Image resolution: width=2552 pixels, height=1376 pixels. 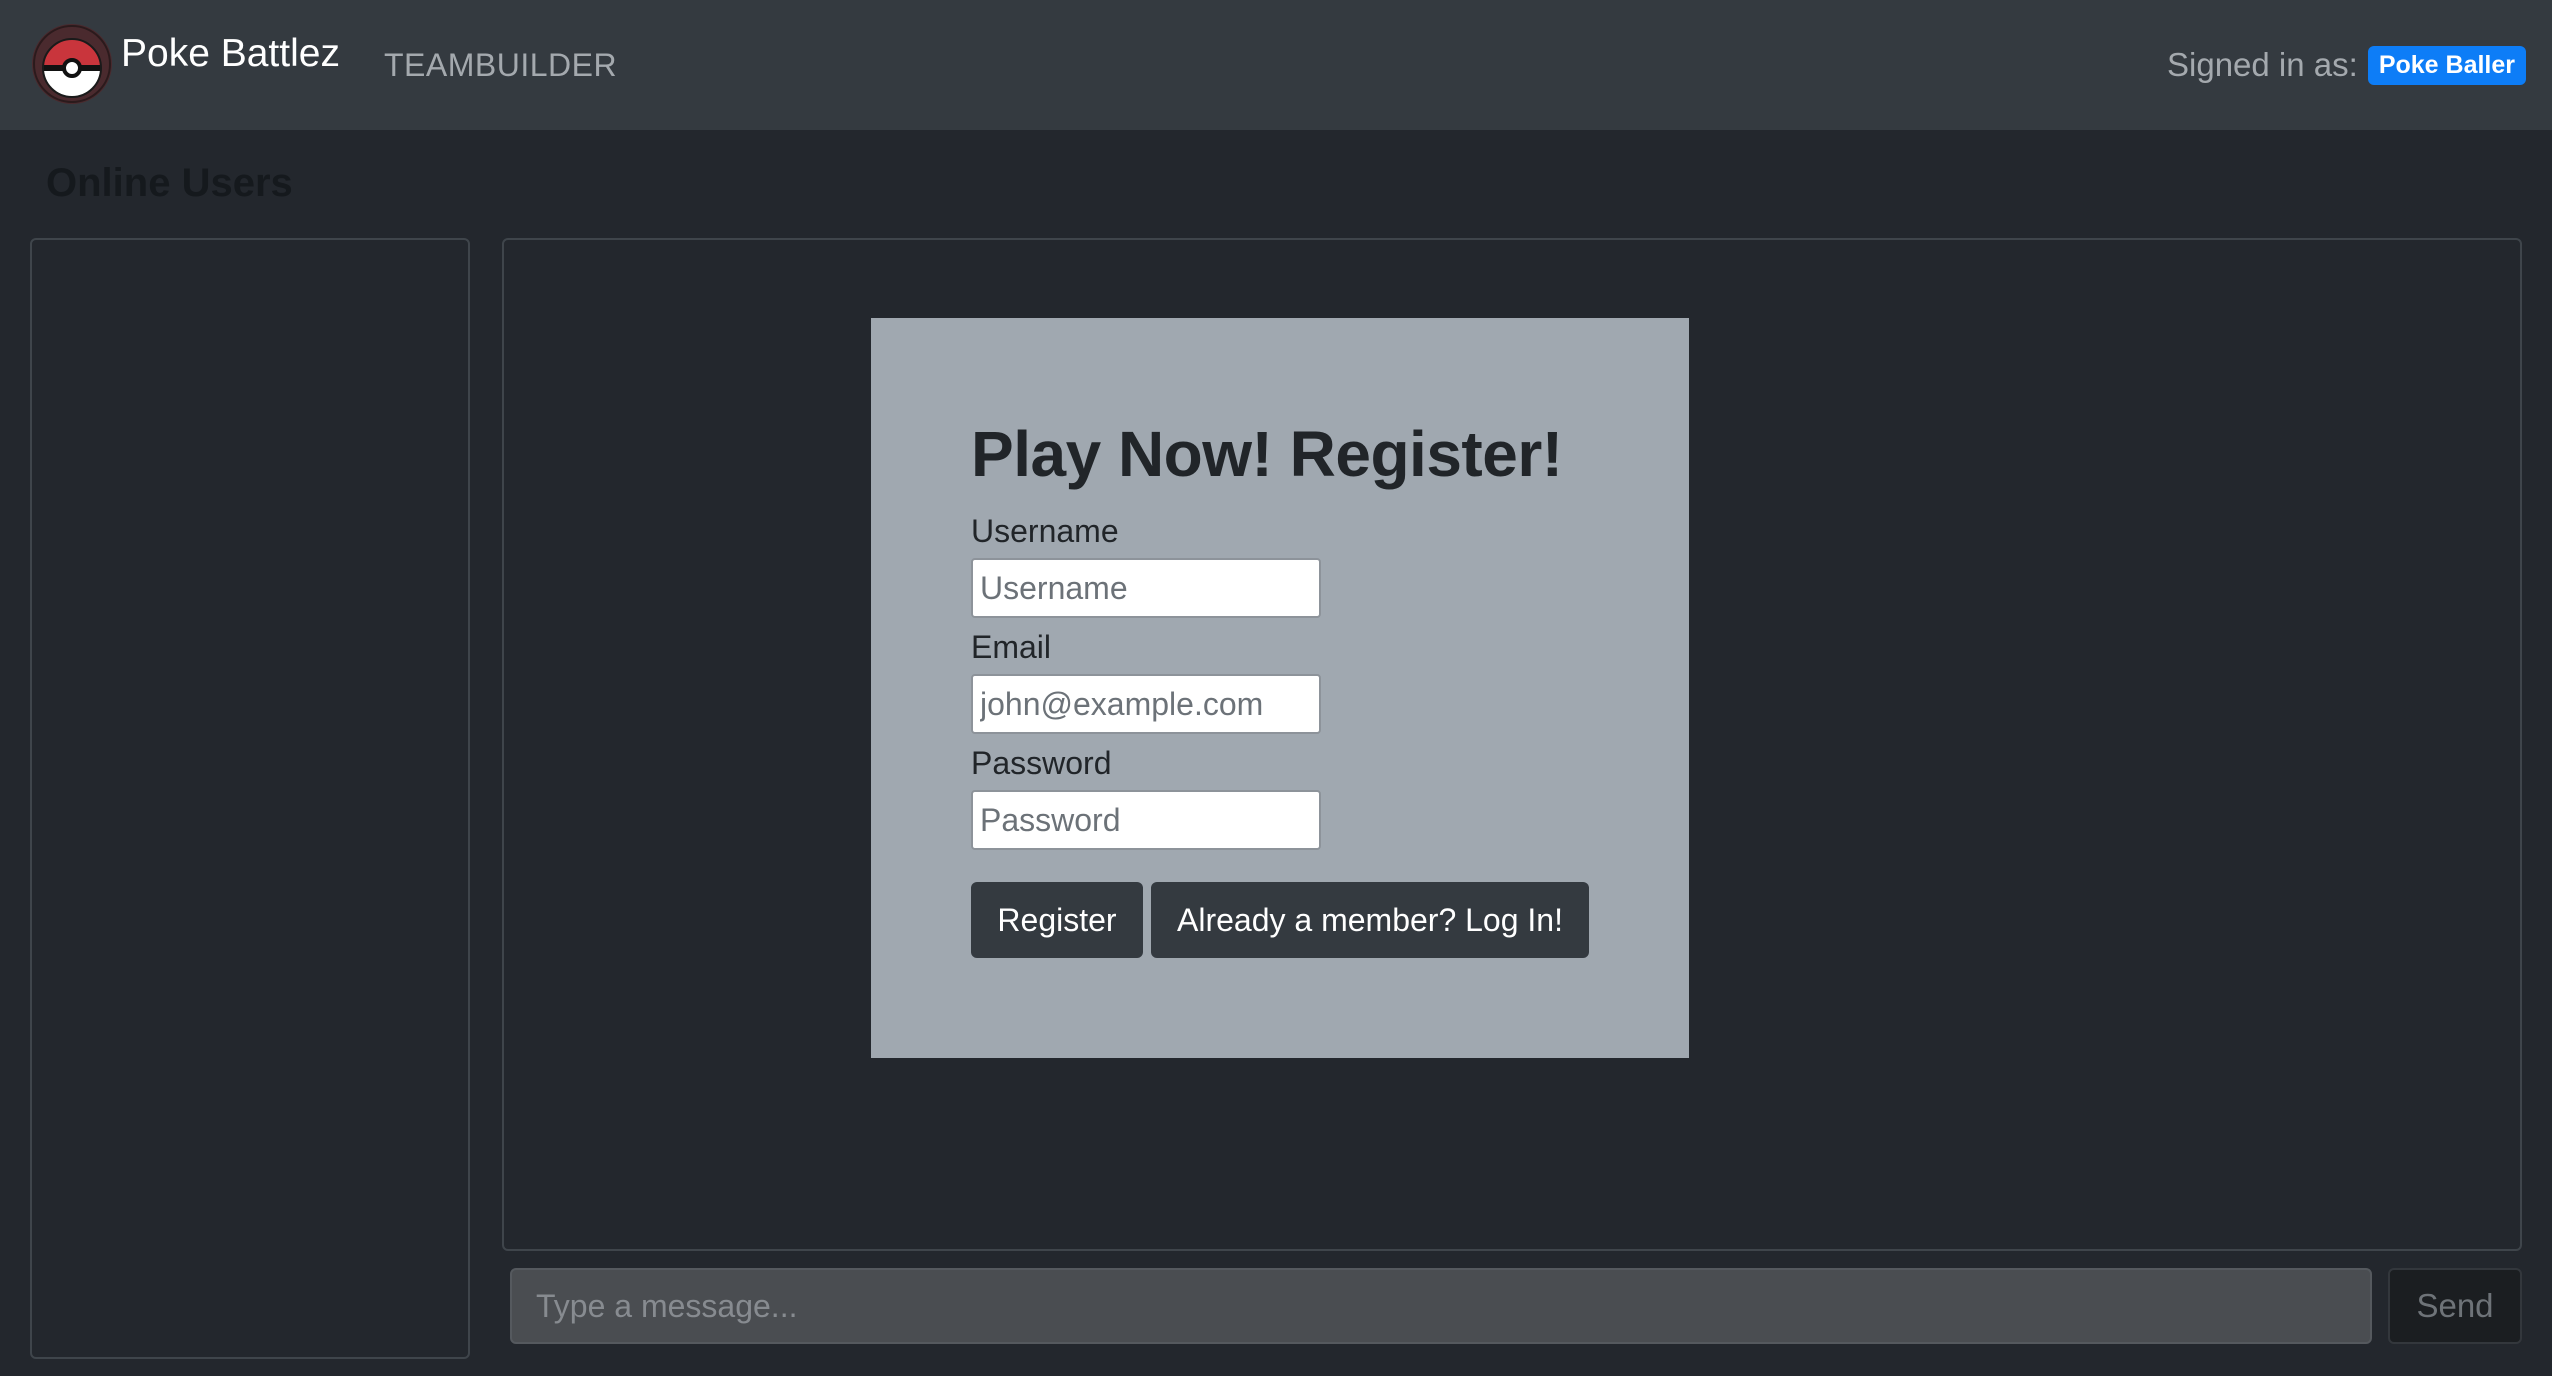 What do you see at coordinates (1441, 1306) in the screenshot?
I see `message-input` at bounding box center [1441, 1306].